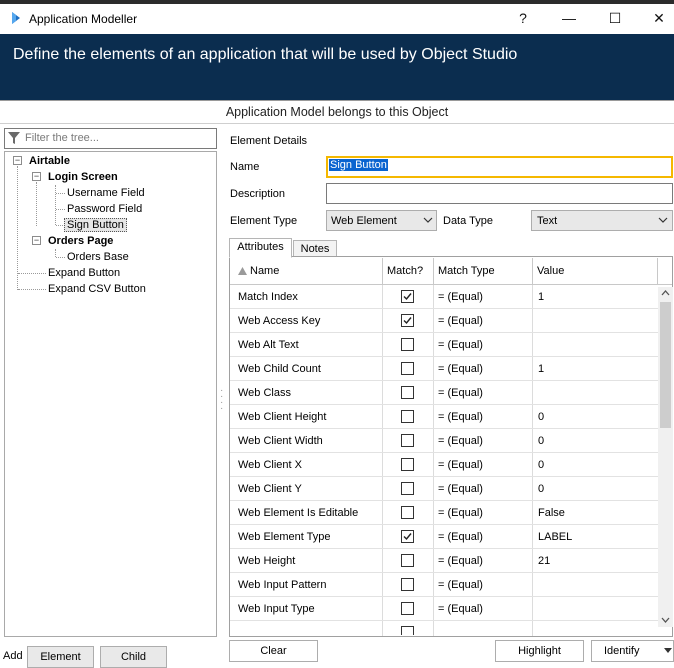  Describe the element at coordinates (13, 656) in the screenshot. I see `add-label: Add` at that location.